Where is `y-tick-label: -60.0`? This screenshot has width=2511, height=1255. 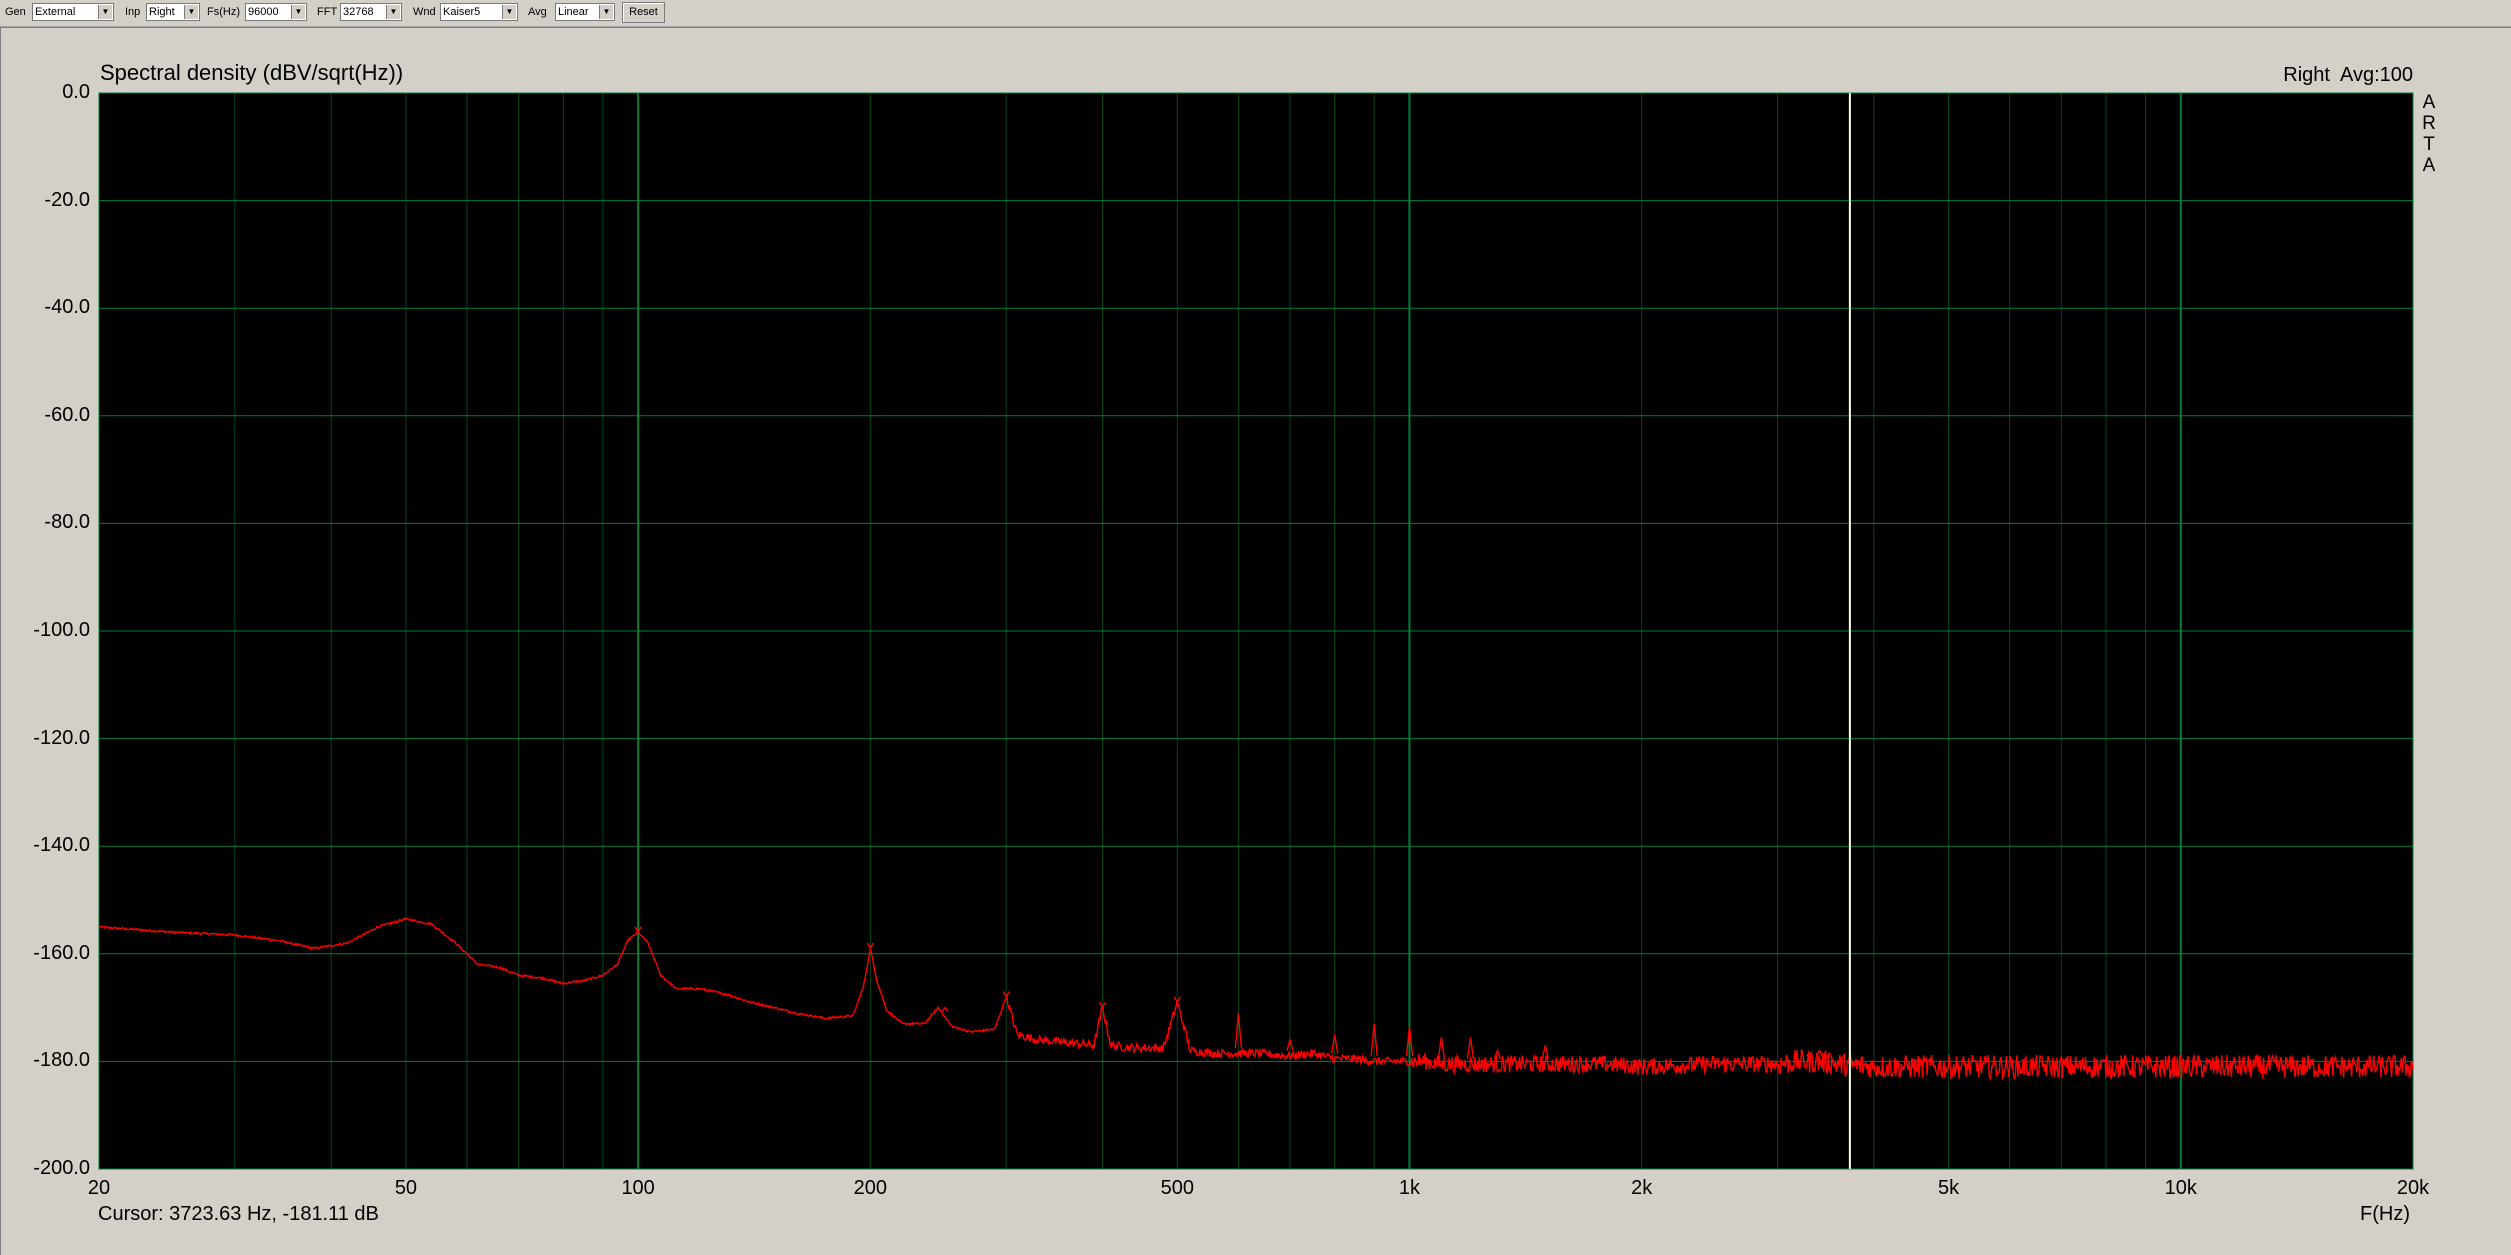 y-tick-label: -60.0 is located at coordinates (67, 414).